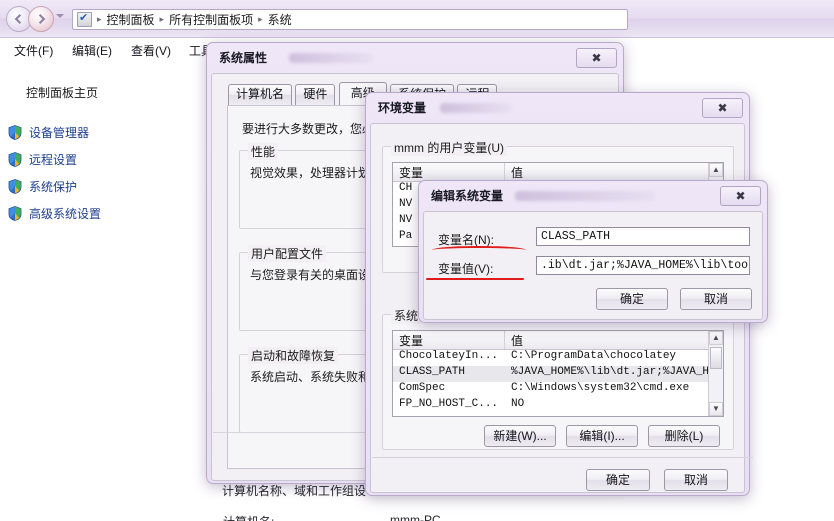 The height and width of the screenshot is (521, 834). I want to click on table-row: ComSpec C:\Windows\system32\cmd.exe, so click(558, 390).